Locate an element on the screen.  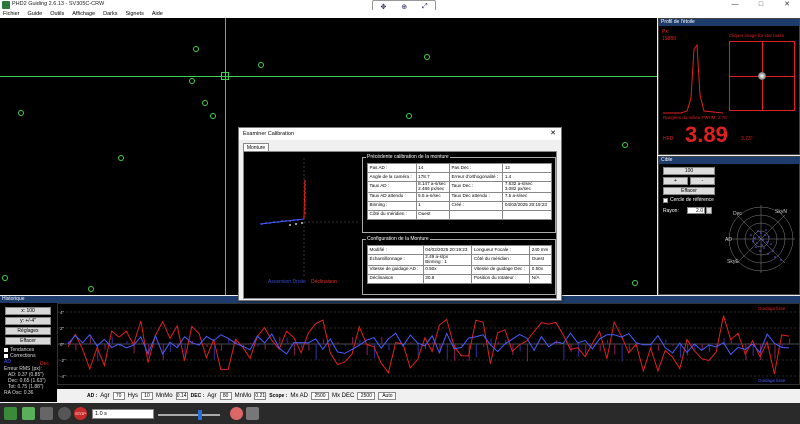
ad-mnmo-input: 0.14 is located at coordinates (181, 395).